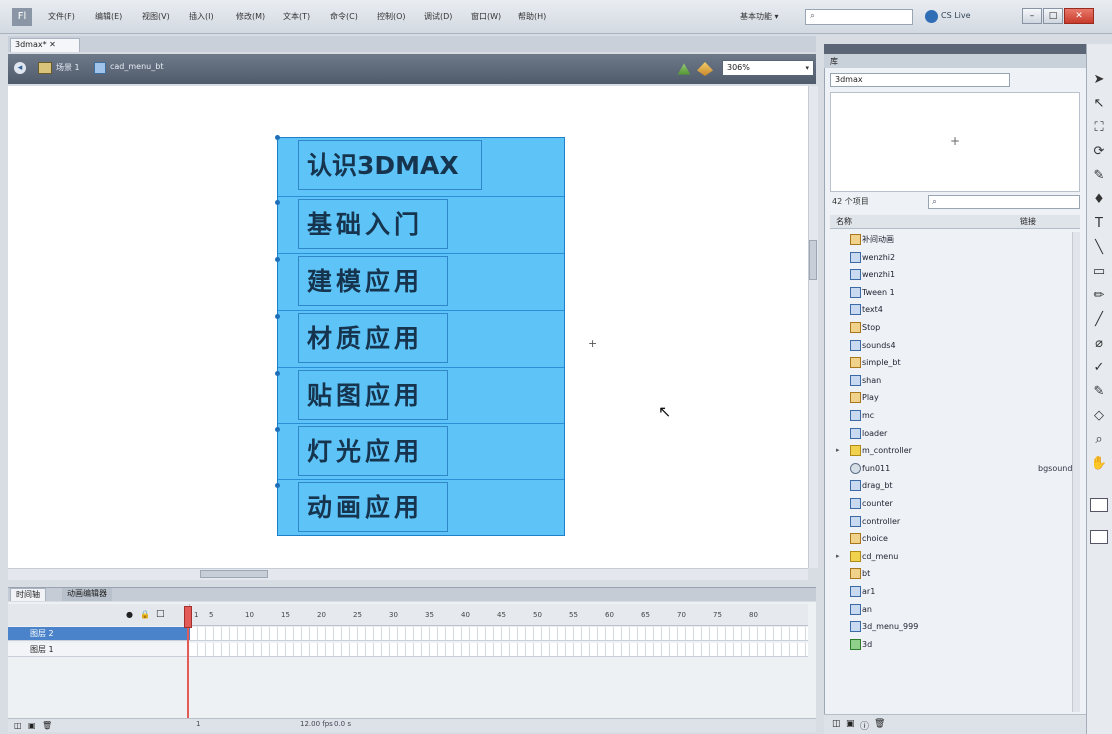 Image resolution: width=1112 pixels, height=734 pixels. Describe the element at coordinates (421, 167) in the screenshot. I see `menu-row: 认识3DMAX` at that location.